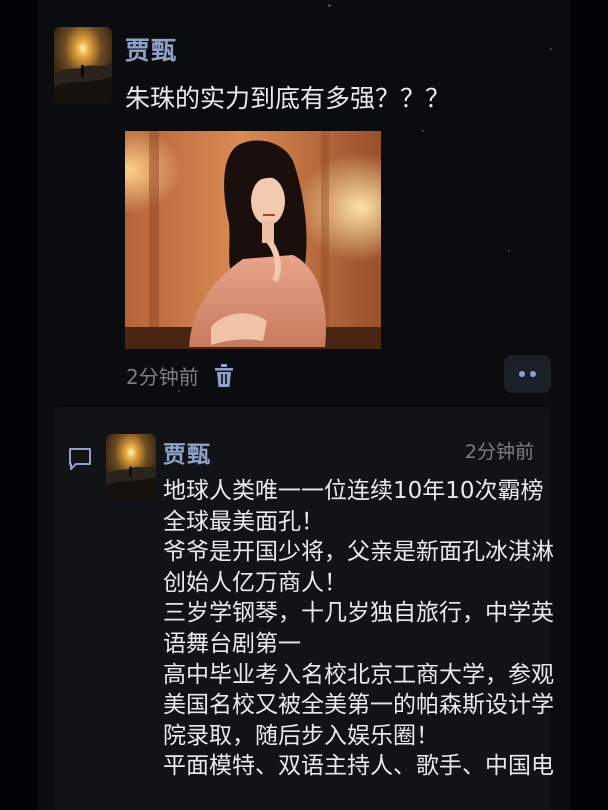 This screenshot has width=608, height=810. Describe the element at coordinates (255, 582) in the screenshot. I see `comment-line: 创始人亿万商人！` at that location.